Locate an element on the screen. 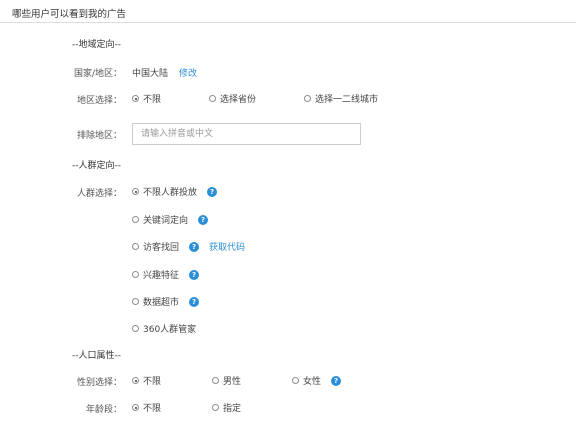  audience-option-interest: 兴趣特征 ? is located at coordinates (166, 274).